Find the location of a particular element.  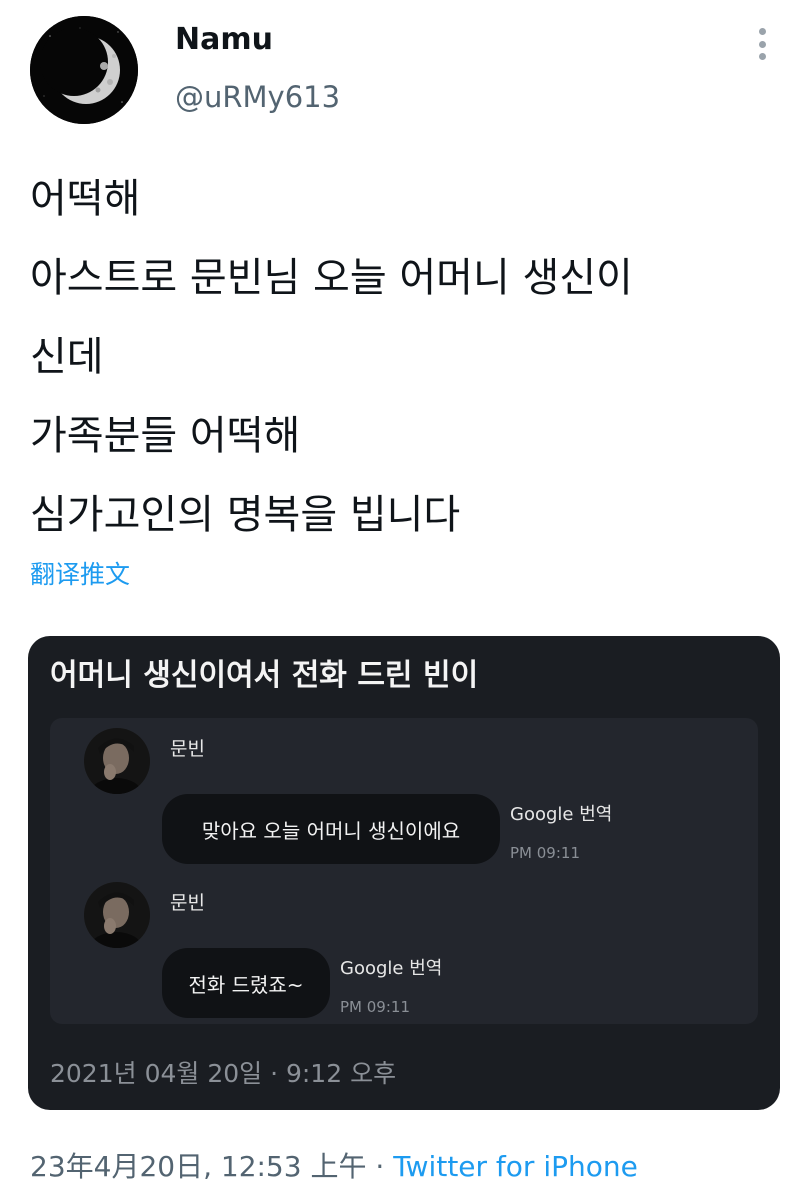

more-vertical-icon is located at coordinates (762, 44).